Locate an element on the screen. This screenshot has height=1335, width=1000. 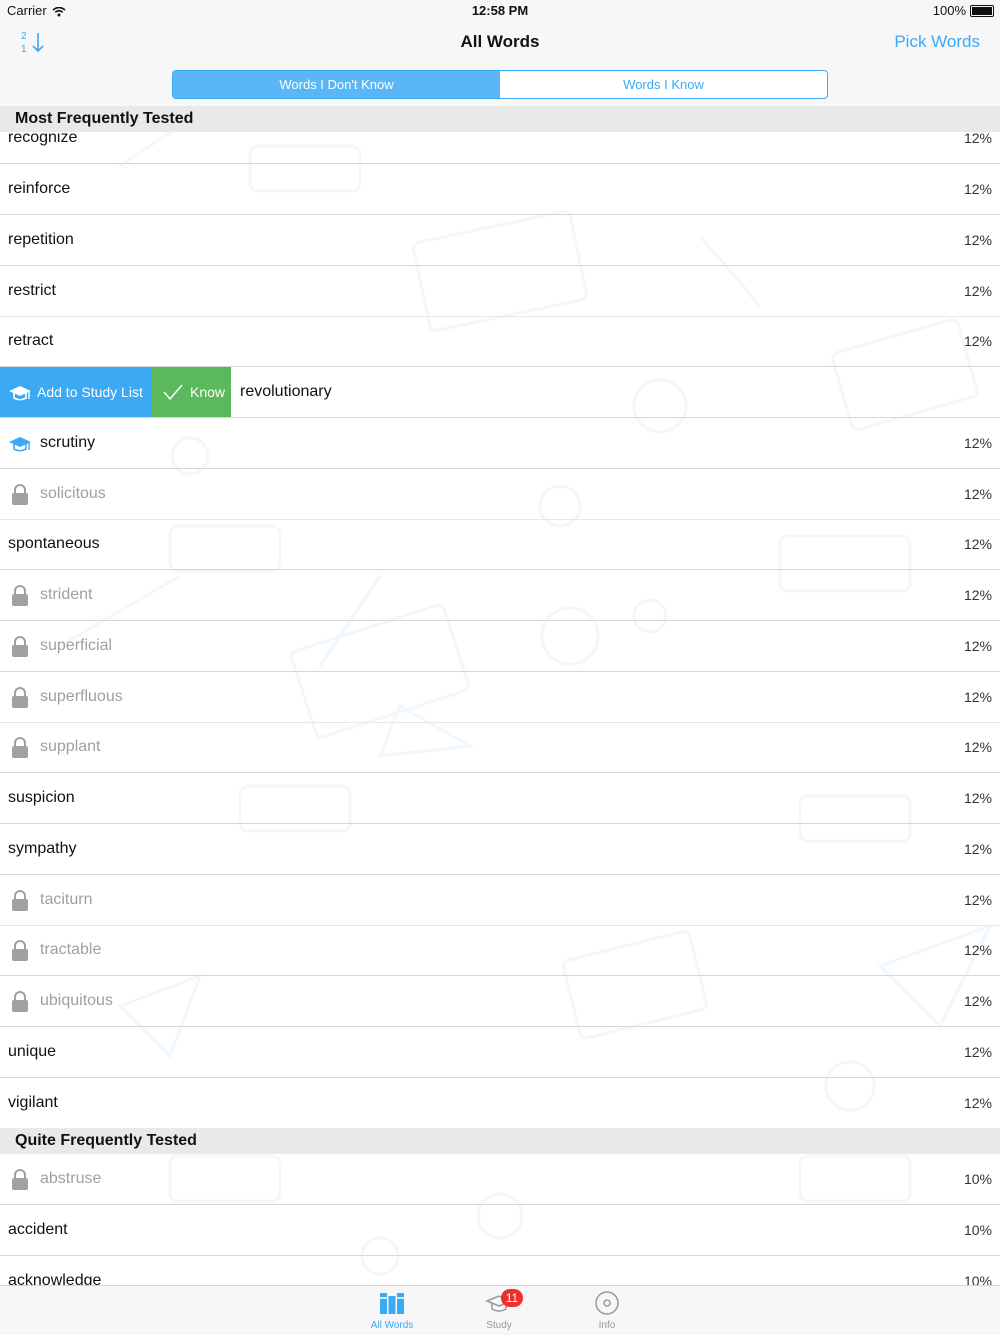
word-label: superficial is located at coordinates (76, 645).